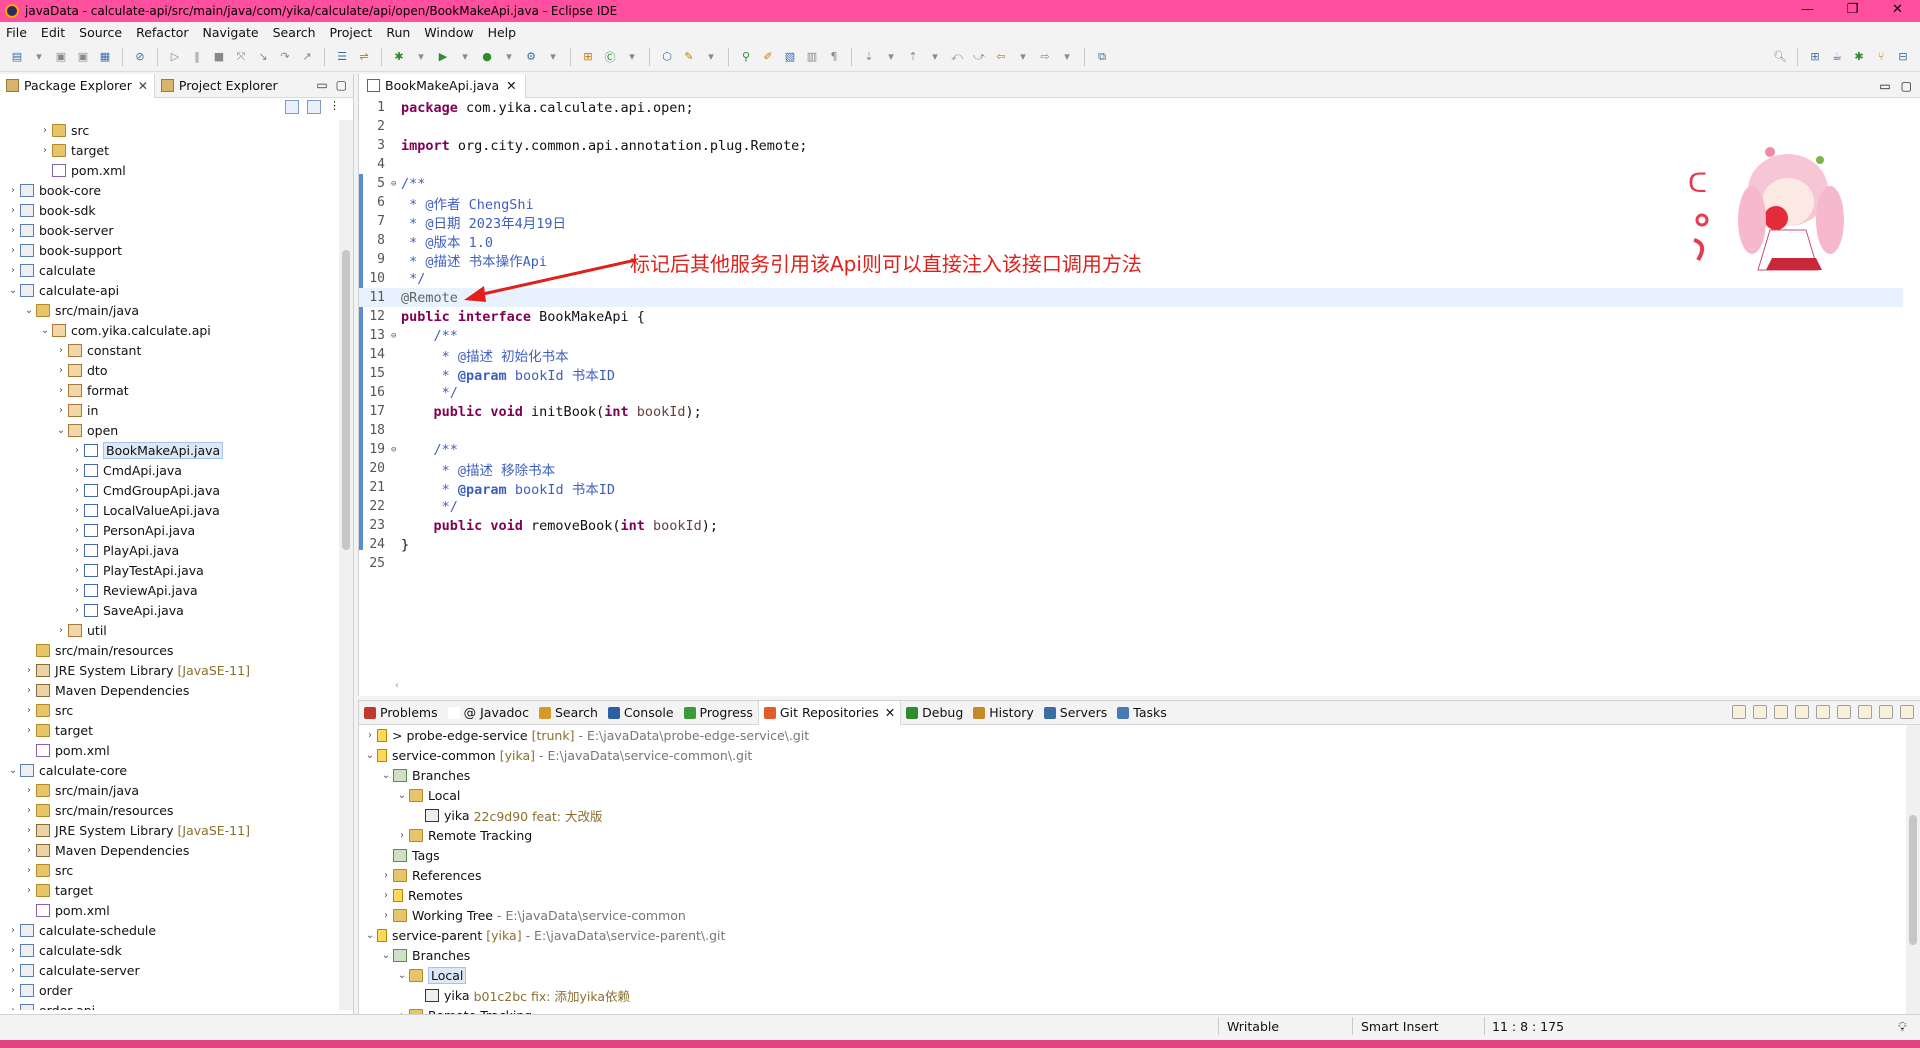 The height and width of the screenshot is (1048, 1920). Describe the element at coordinates (979, 57) in the screenshot. I see `forward-edit-icon: ⤻` at that location.